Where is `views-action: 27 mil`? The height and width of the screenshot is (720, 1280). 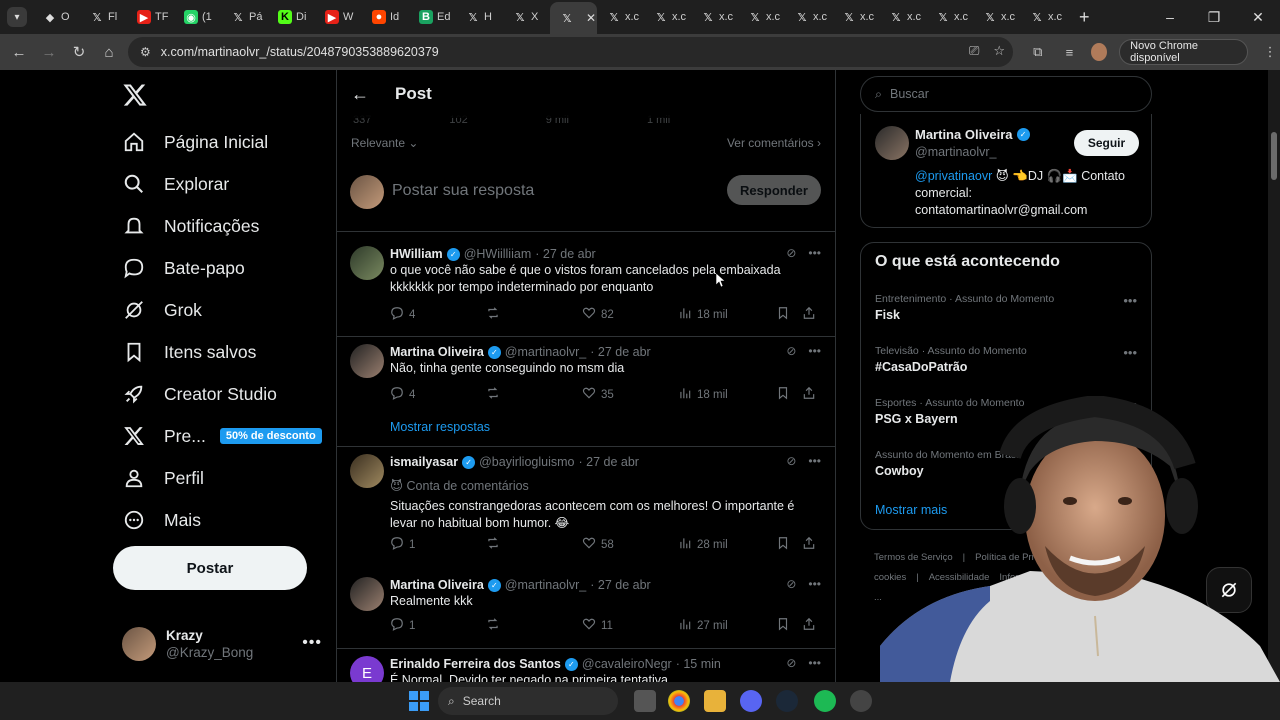 views-action: 27 mil is located at coordinates (727, 625).